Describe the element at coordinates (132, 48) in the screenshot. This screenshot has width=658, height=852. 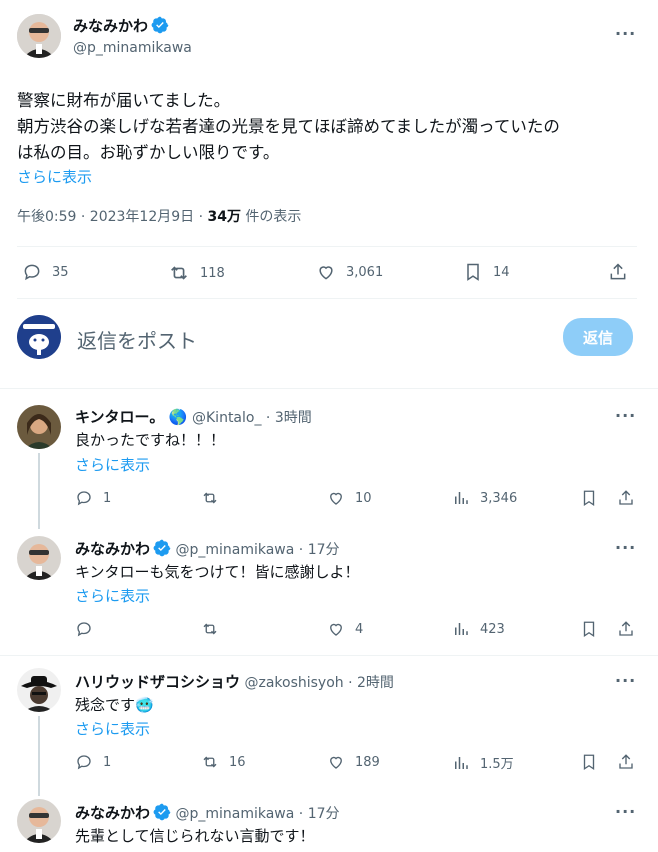
I see `author-handle: @p_minamikawa` at that location.